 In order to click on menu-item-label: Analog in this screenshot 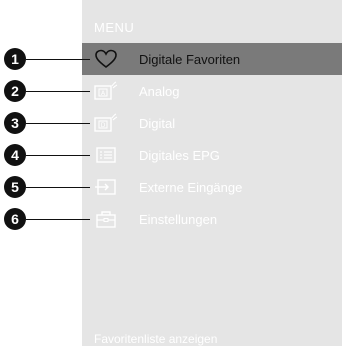, I will do `click(159, 91)`.